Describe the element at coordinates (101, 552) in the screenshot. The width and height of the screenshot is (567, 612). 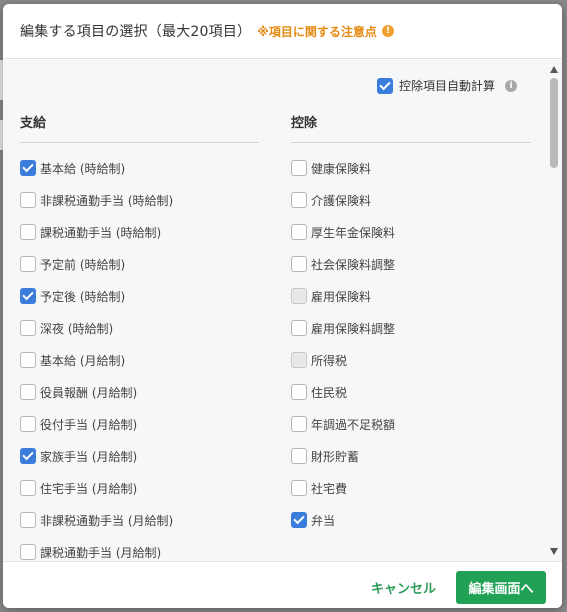
I see `pay-item-label: 課税通勤手当 (月給制)` at that location.